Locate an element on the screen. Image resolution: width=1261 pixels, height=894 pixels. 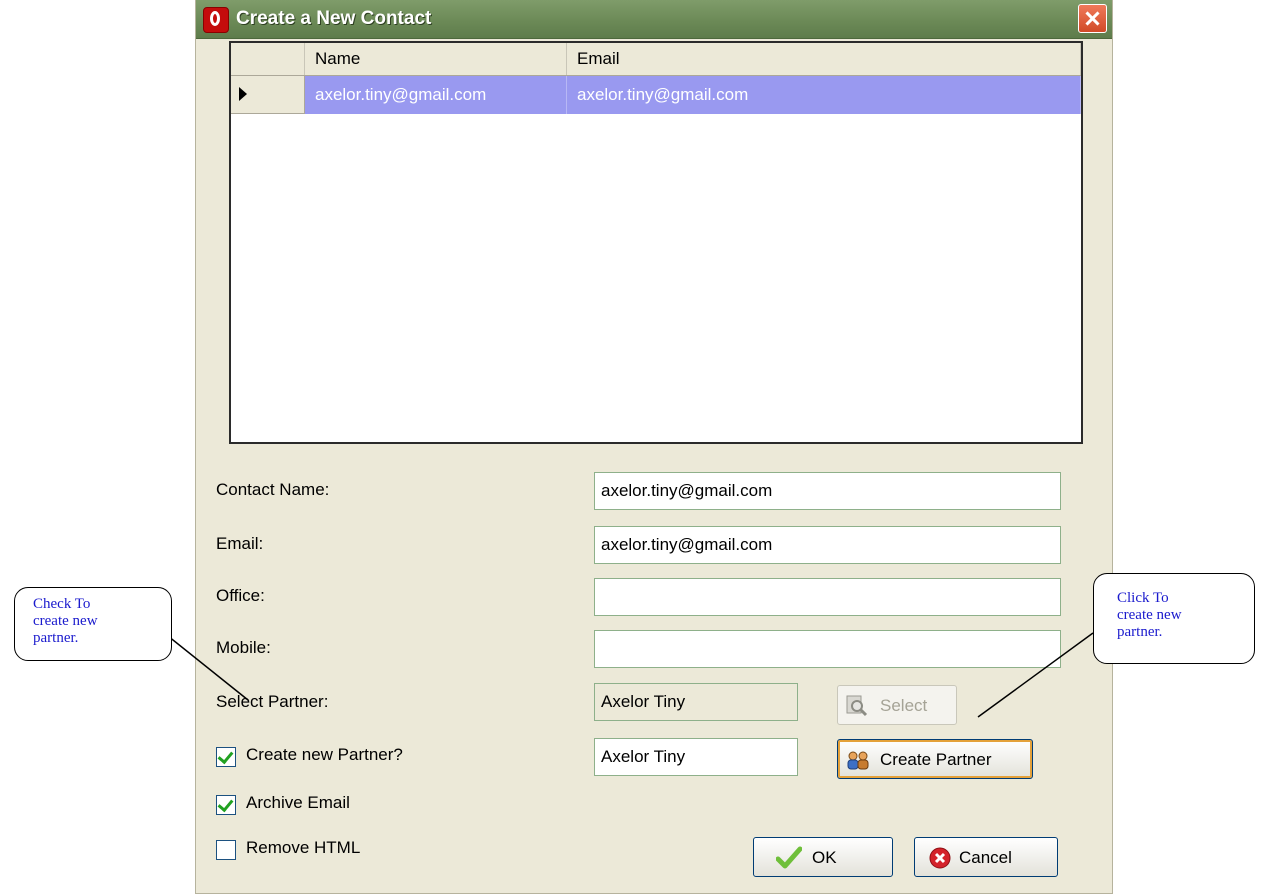
right-annotation-callout: Click To create new partner. is located at coordinates (1174, 618).